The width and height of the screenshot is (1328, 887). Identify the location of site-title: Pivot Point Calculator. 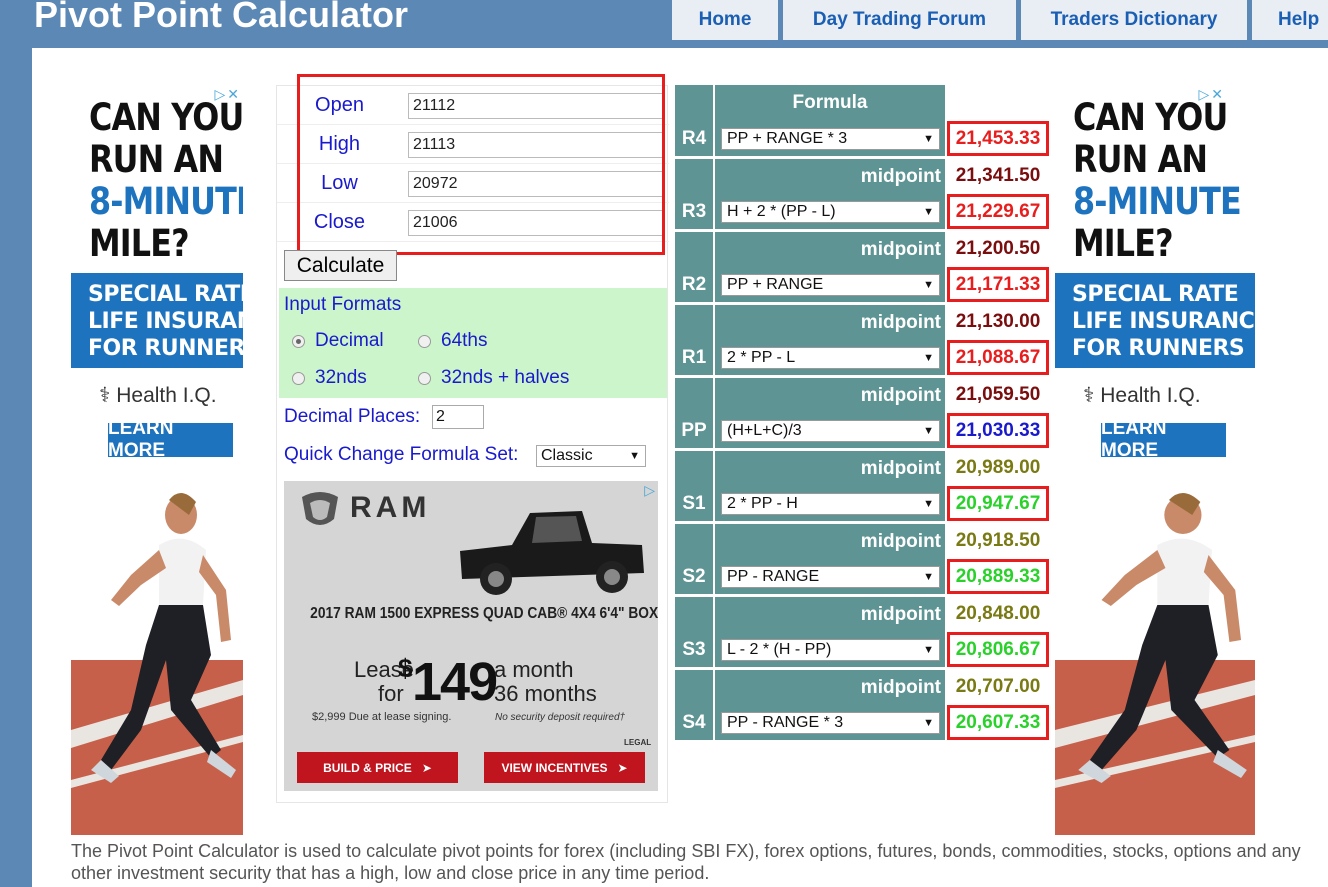
(221, 17).